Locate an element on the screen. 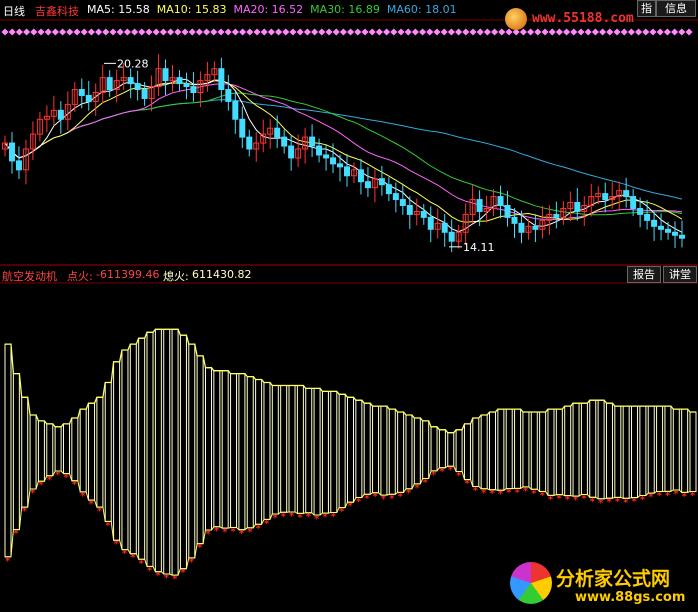 This screenshot has width=698, height=612. ma-legend-item: MA60: 18.01 is located at coordinates (422, 9).